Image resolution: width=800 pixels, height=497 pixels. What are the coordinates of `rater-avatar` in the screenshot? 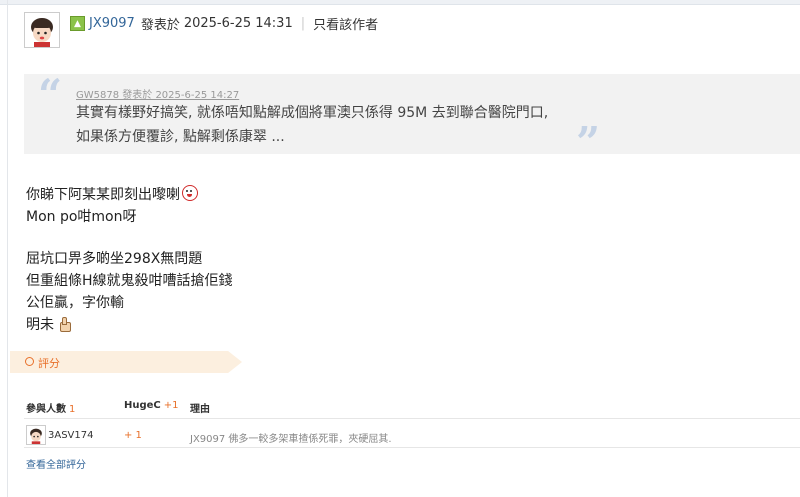 It's located at (36, 435).